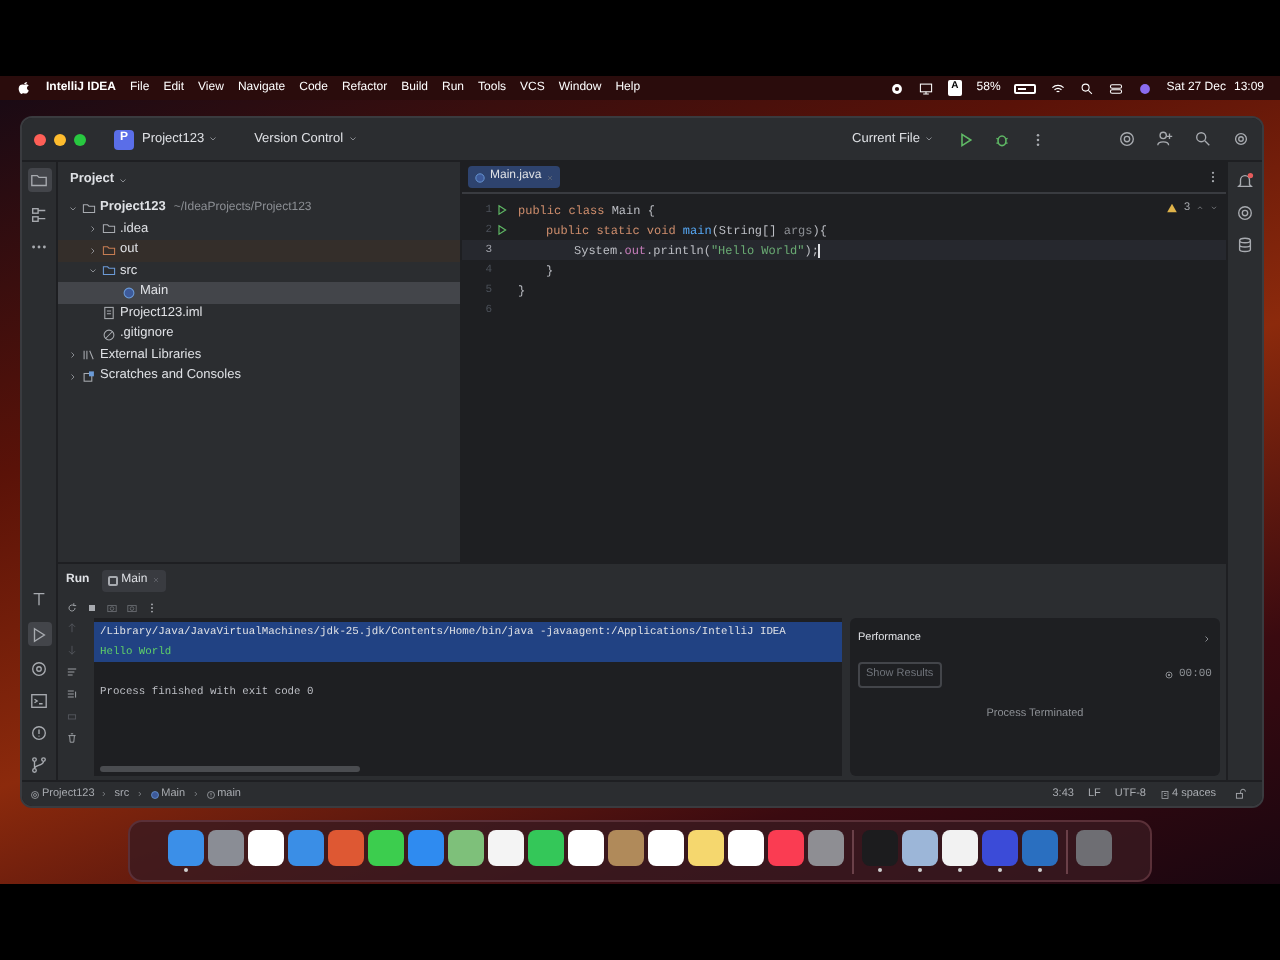 This screenshot has height=960, width=1280. Describe the element at coordinates (39, 701) in the screenshot. I see `terminal-icon` at that location.